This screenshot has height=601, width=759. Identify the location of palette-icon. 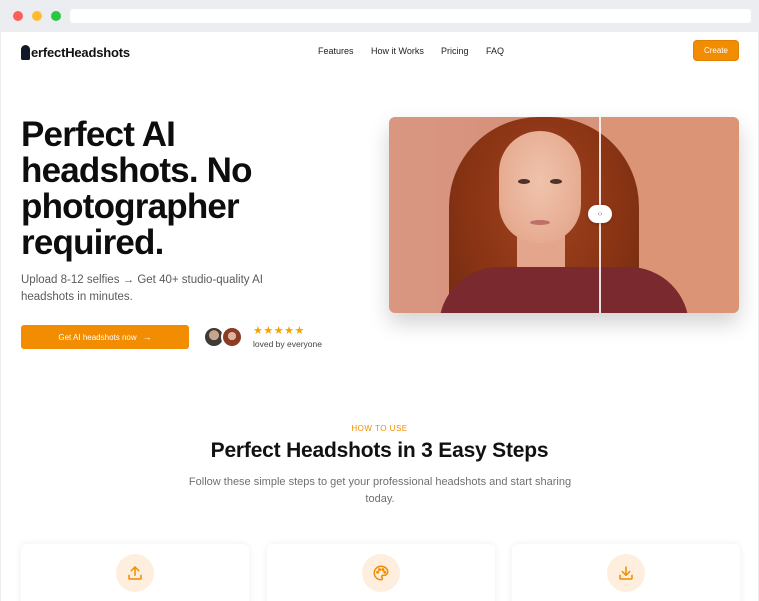
(381, 573).